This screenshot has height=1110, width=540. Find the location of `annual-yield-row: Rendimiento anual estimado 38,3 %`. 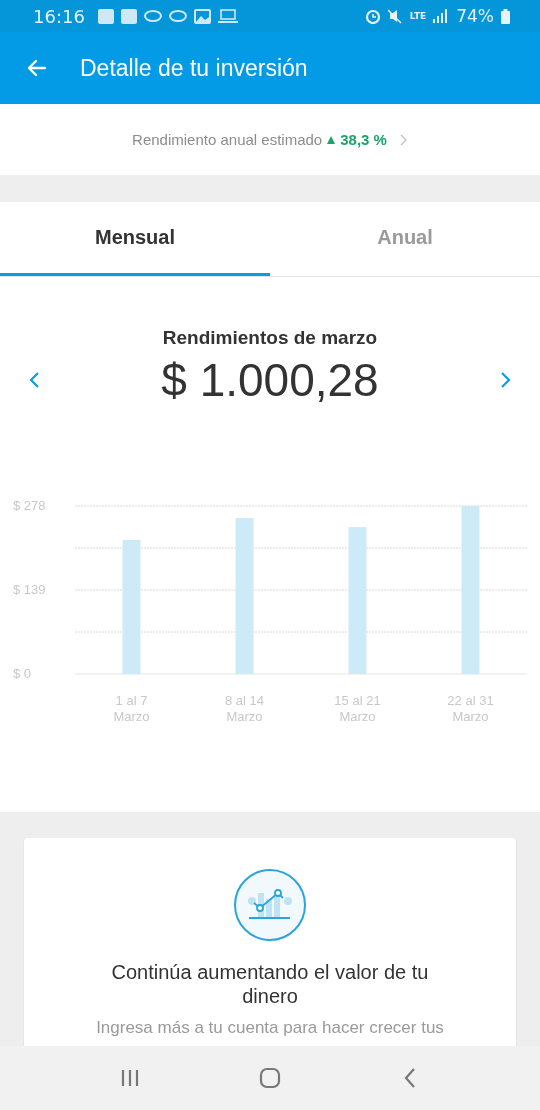

annual-yield-row: Rendimiento anual estimado 38,3 % is located at coordinates (270, 139).